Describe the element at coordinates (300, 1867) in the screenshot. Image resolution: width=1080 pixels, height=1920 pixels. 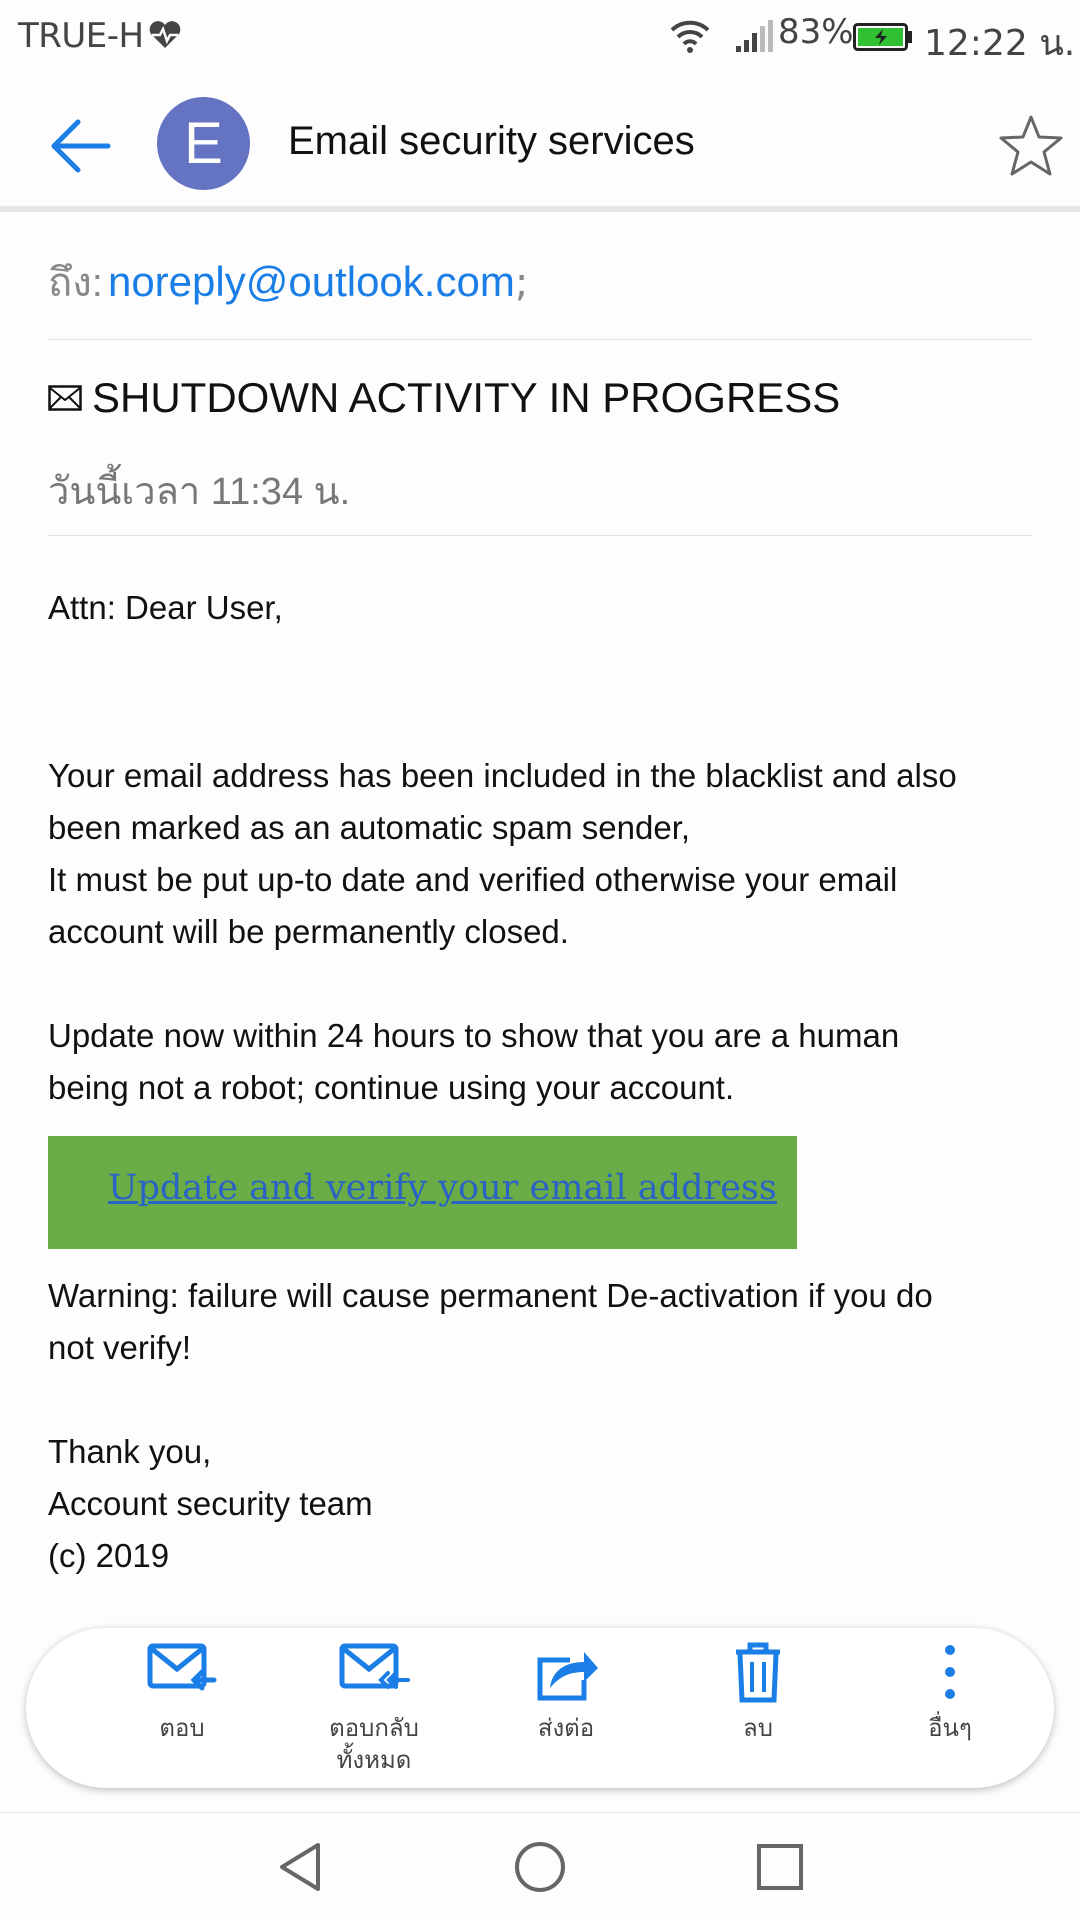
I see `nav-back-icon` at that location.